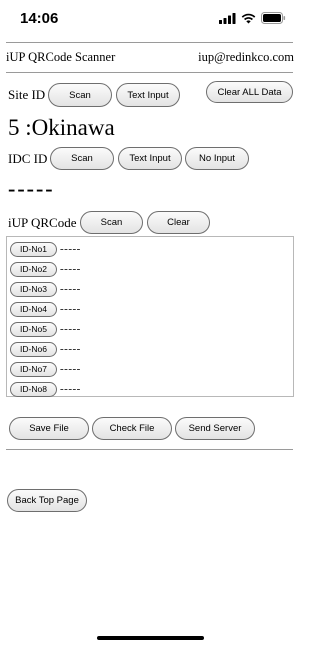  I want to click on list-item: ID-No4 -----, so click(45, 309).